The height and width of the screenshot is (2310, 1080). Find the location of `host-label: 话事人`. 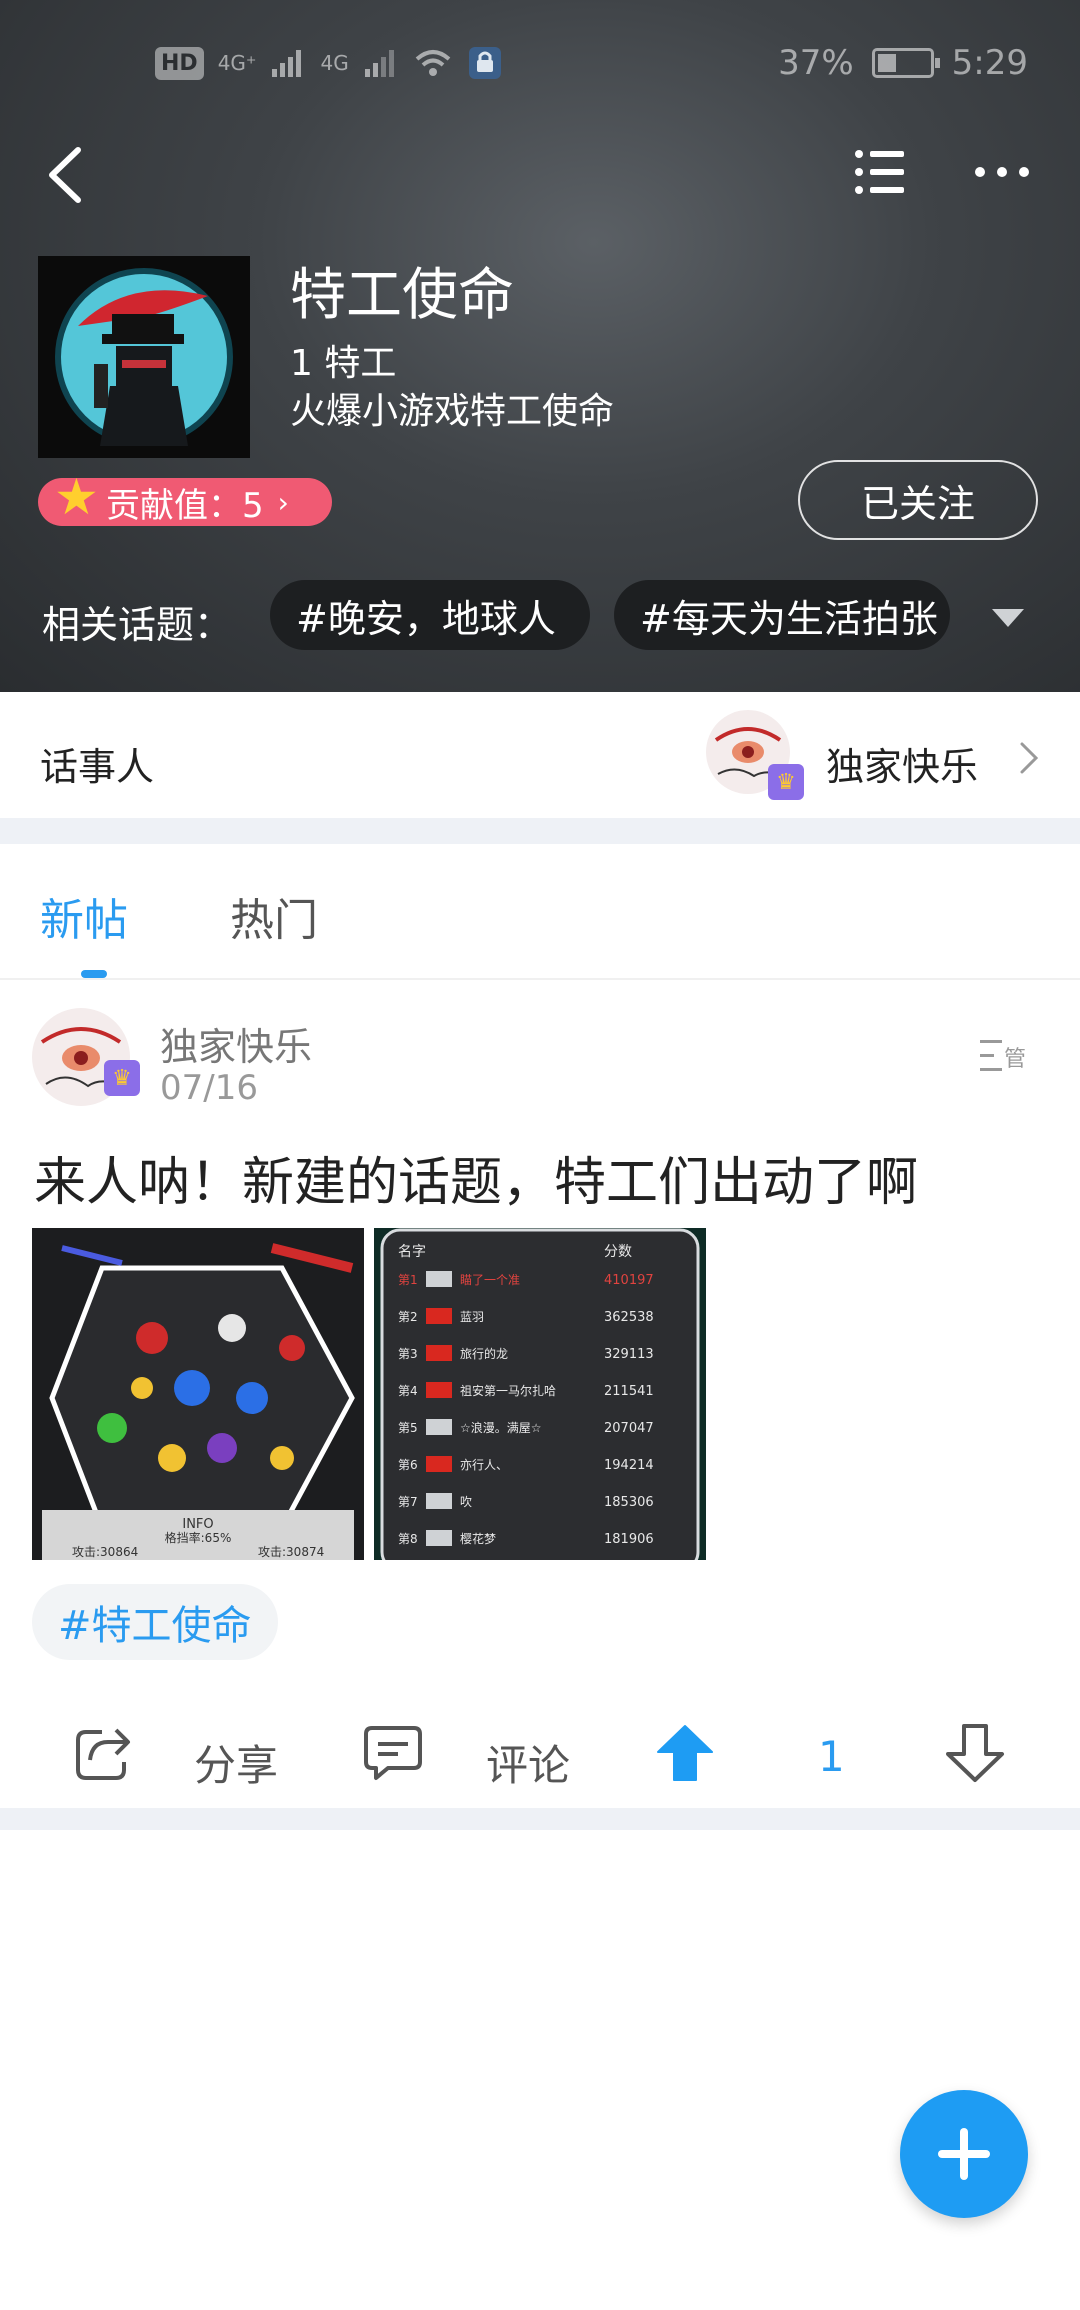

host-label: 话事人 is located at coordinates (97, 767).